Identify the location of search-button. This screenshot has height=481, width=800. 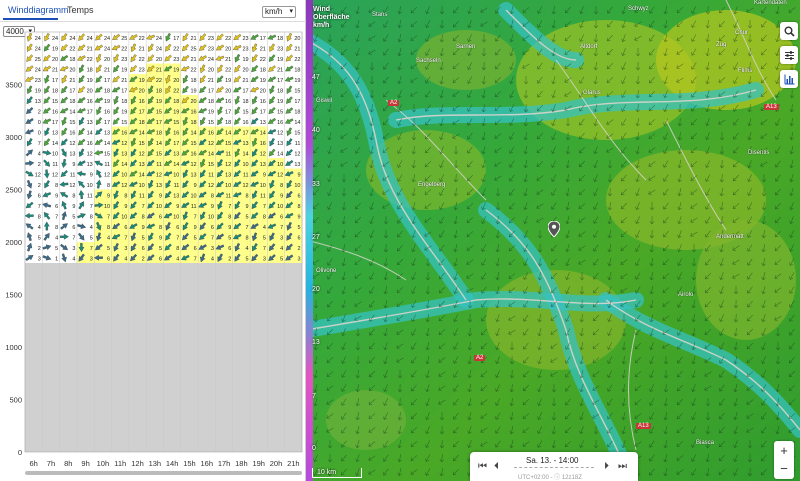
(789, 31).